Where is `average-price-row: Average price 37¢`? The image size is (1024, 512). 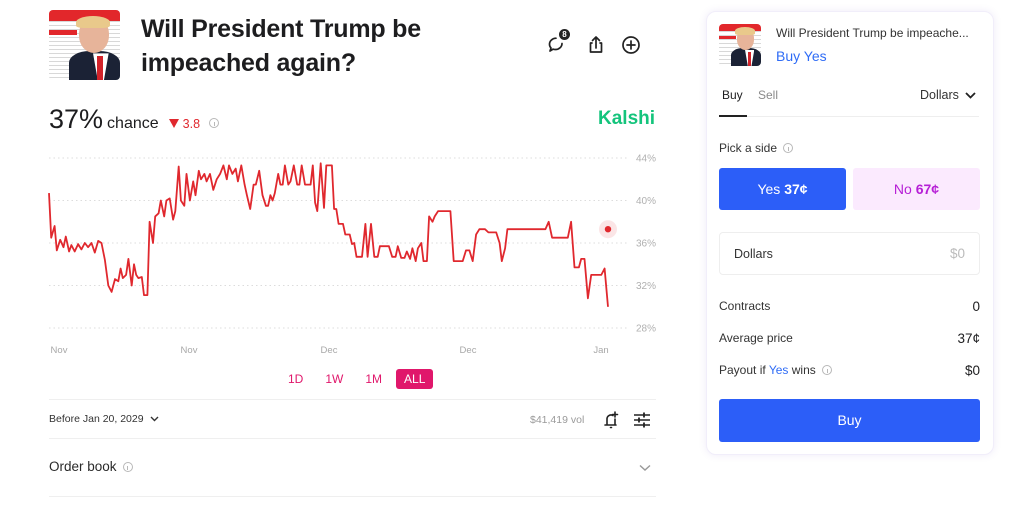 average-price-row: Average price 37¢ is located at coordinates (849, 338).